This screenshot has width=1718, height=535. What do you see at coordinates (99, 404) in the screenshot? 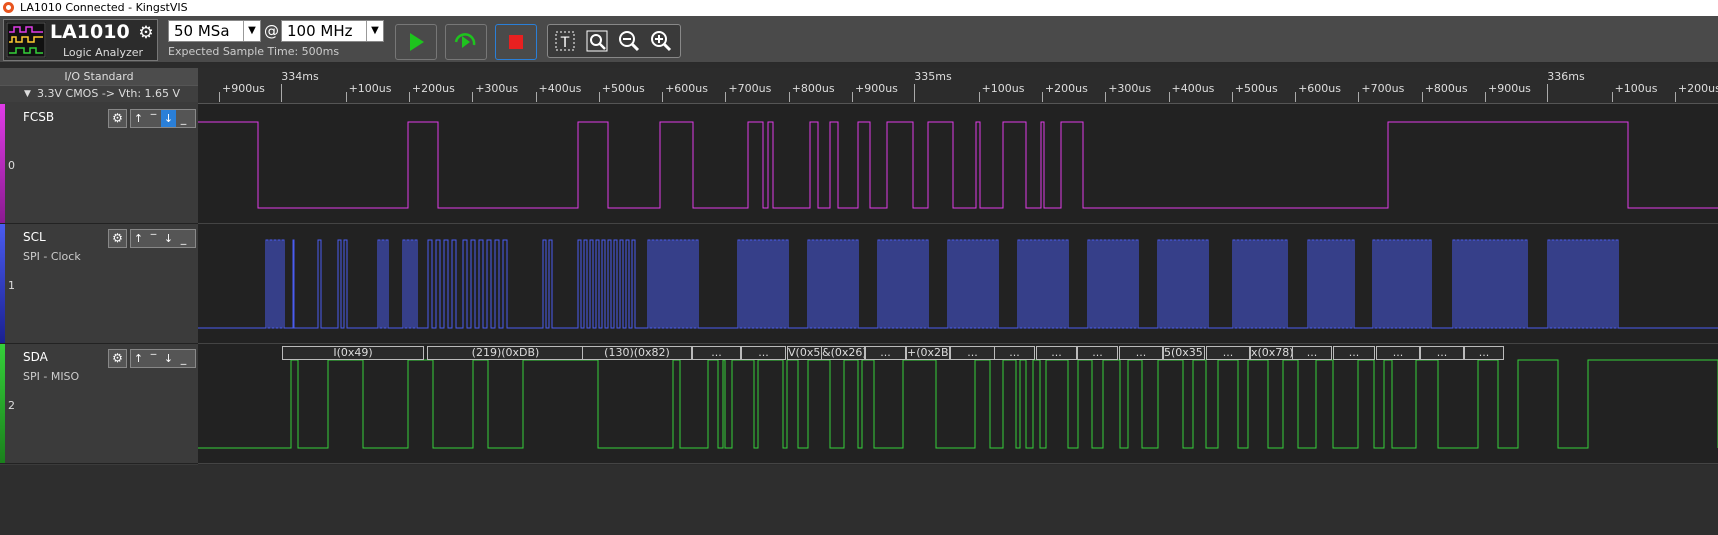
I see `channel-row-sda: 2 SDA SPI - MISO ⚙ ↑ ‾ ↓ _` at bounding box center [99, 404].